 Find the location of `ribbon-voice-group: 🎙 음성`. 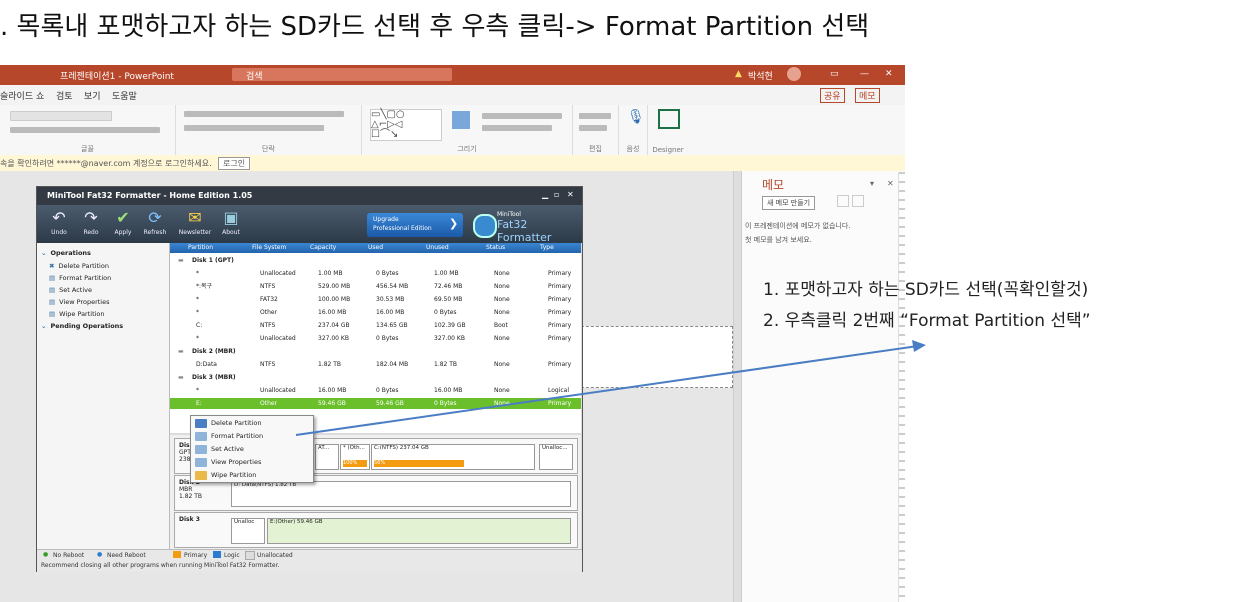

ribbon-voice-group: 🎙 음성 is located at coordinates (633, 130).